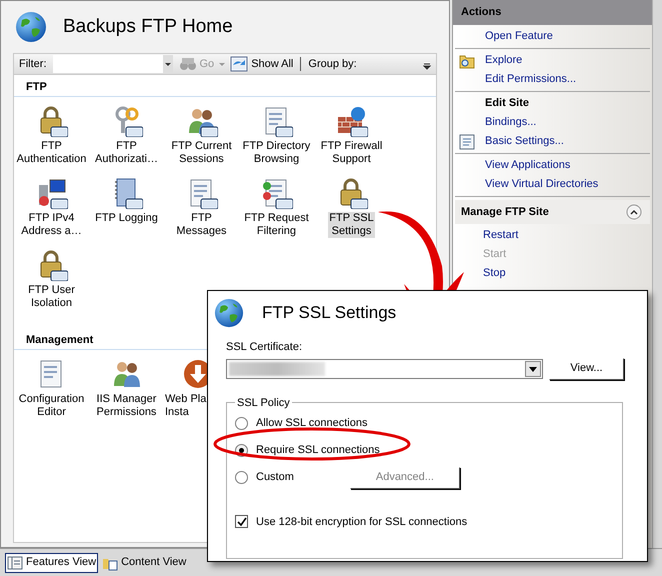 The image size is (662, 576). Describe the element at coordinates (351, 207) in the screenshot. I see `feature-item: FTP SSL Settings` at that location.